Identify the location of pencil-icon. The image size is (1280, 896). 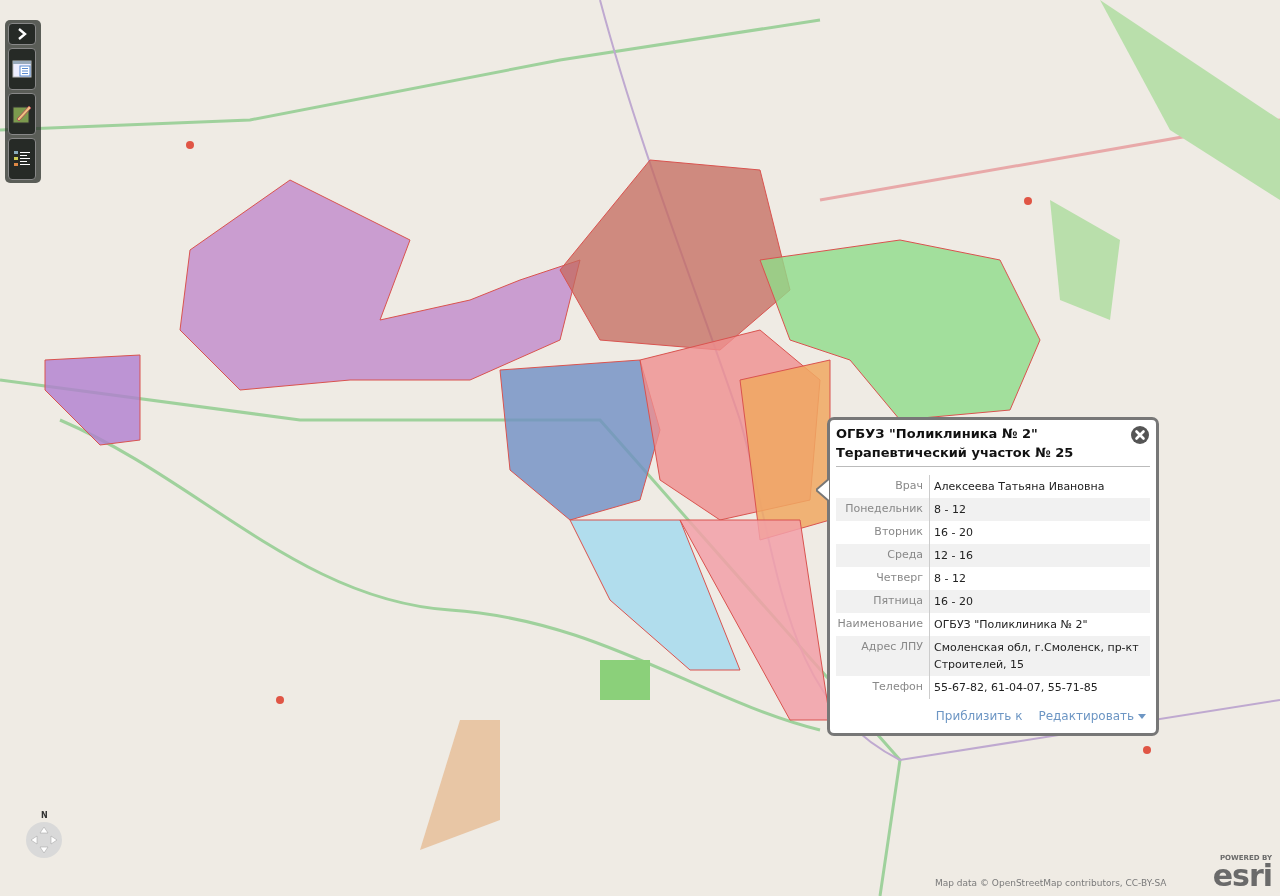
(22, 114).